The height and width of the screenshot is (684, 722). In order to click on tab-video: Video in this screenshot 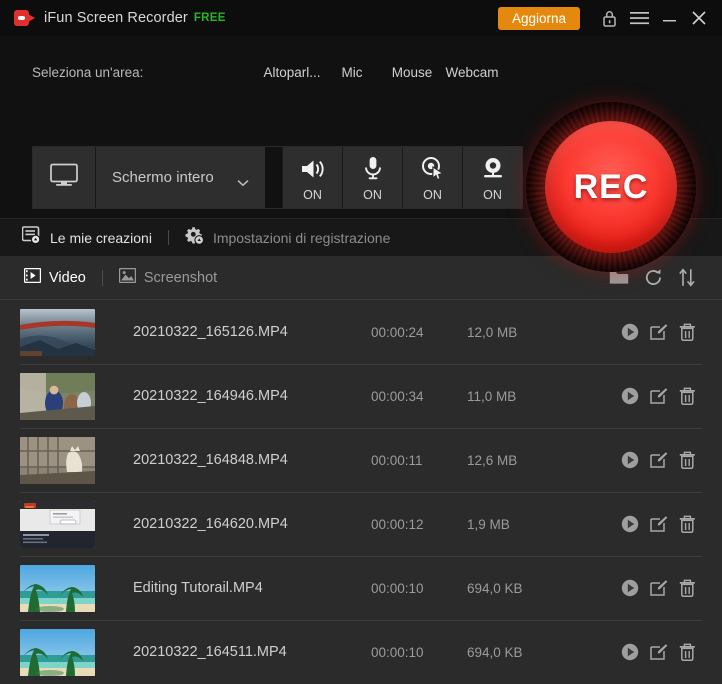, I will do `click(54, 277)`.